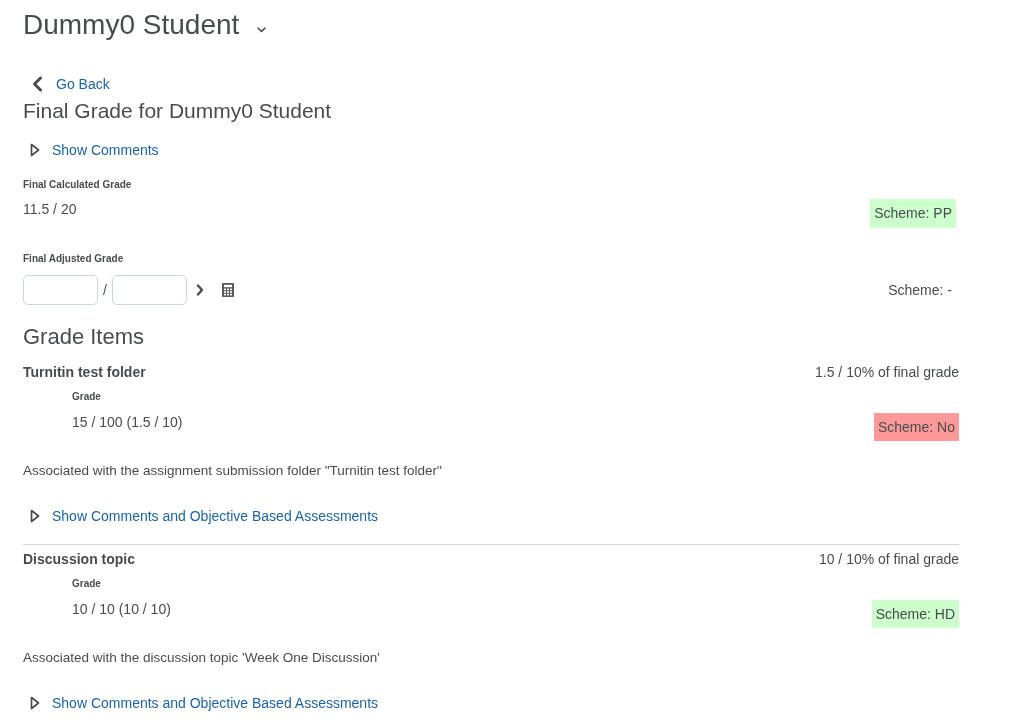 This screenshot has width=1009, height=724. What do you see at coordinates (73, 258) in the screenshot?
I see `field-label: Final Adjusted Grade` at bounding box center [73, 258].